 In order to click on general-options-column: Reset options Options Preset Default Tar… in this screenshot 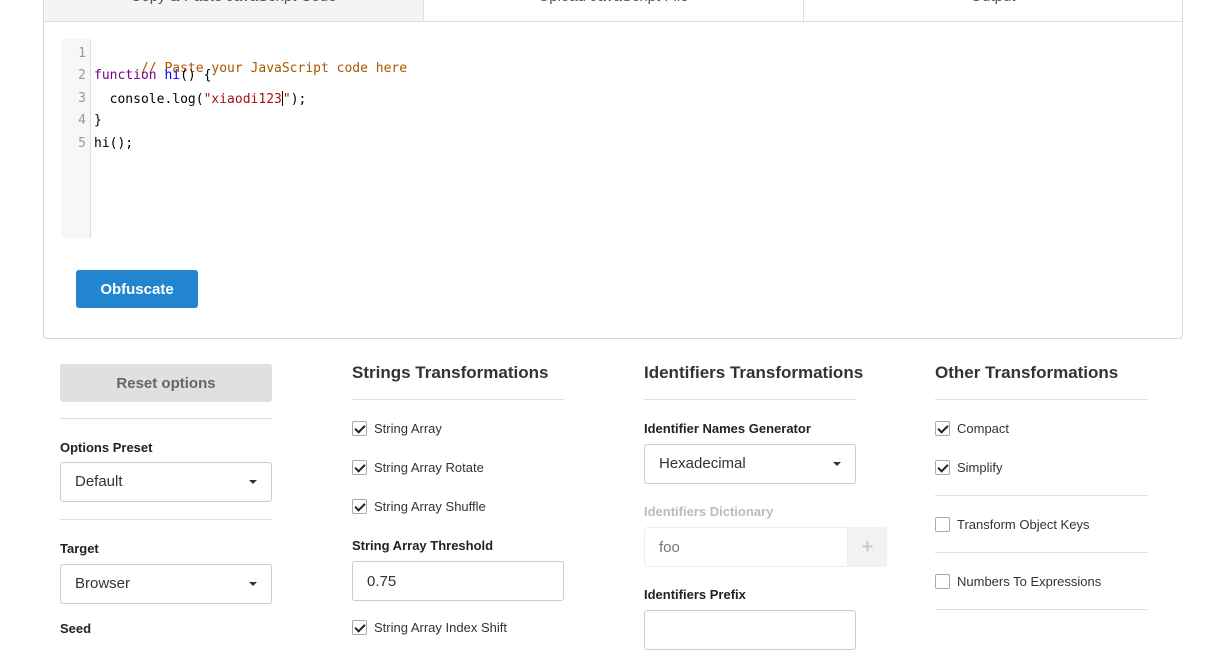, I will do `click(166, 495)`.